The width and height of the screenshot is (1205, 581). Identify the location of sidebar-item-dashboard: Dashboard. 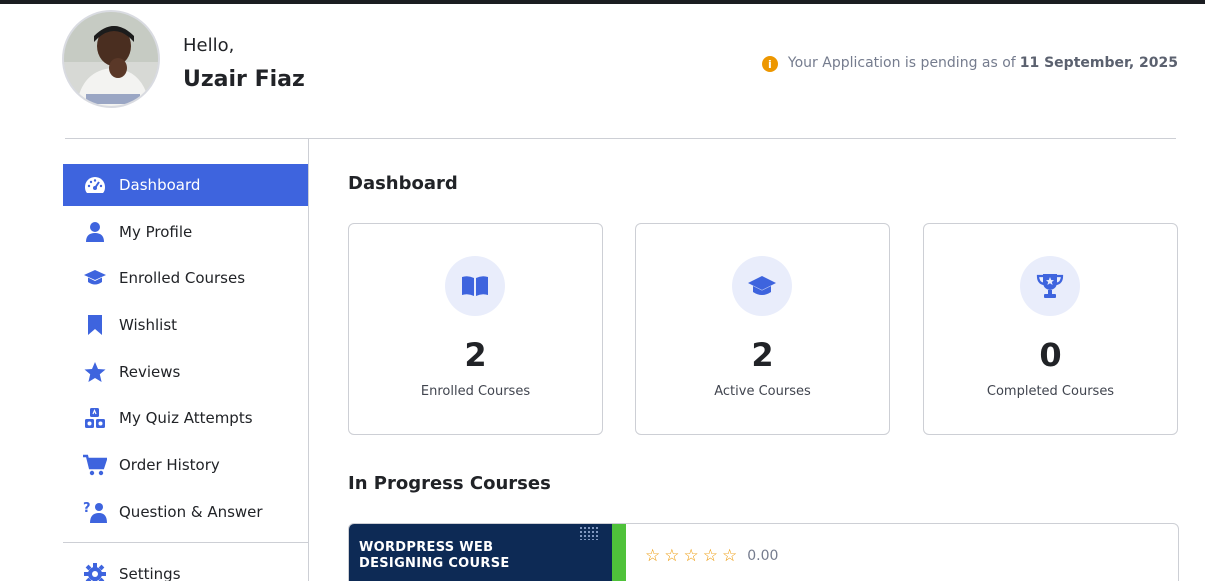
(185, 185).